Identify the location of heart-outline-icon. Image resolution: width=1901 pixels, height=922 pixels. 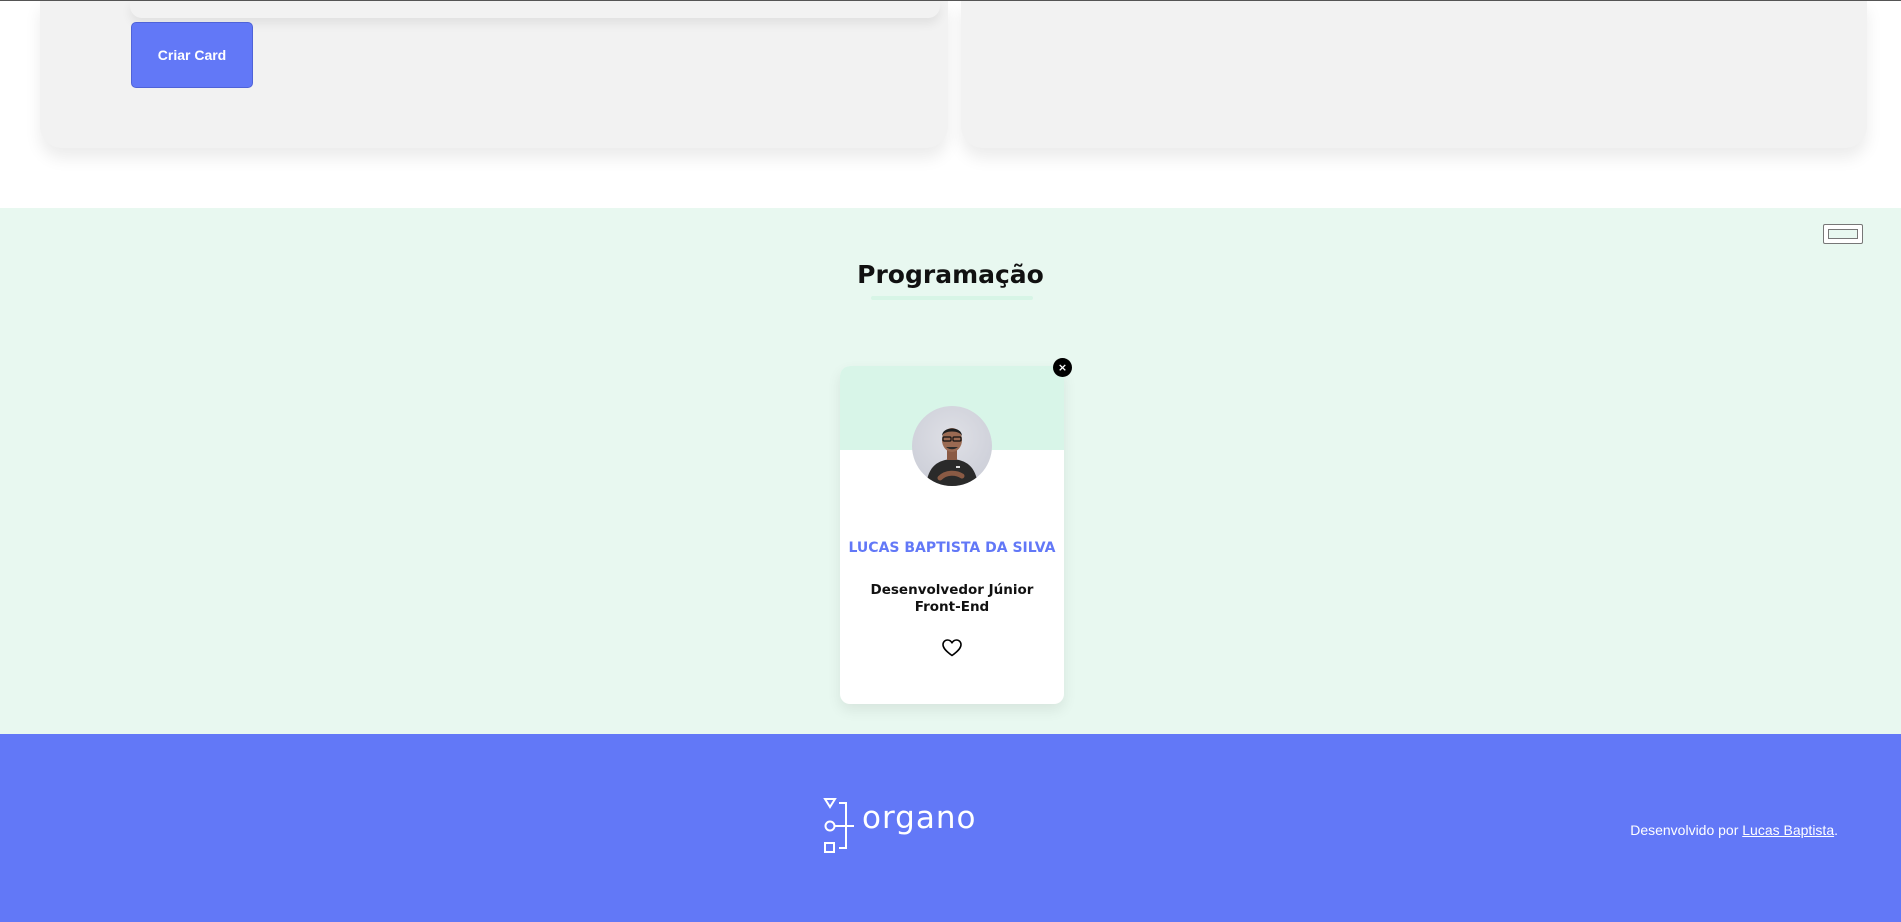
(952, 648).